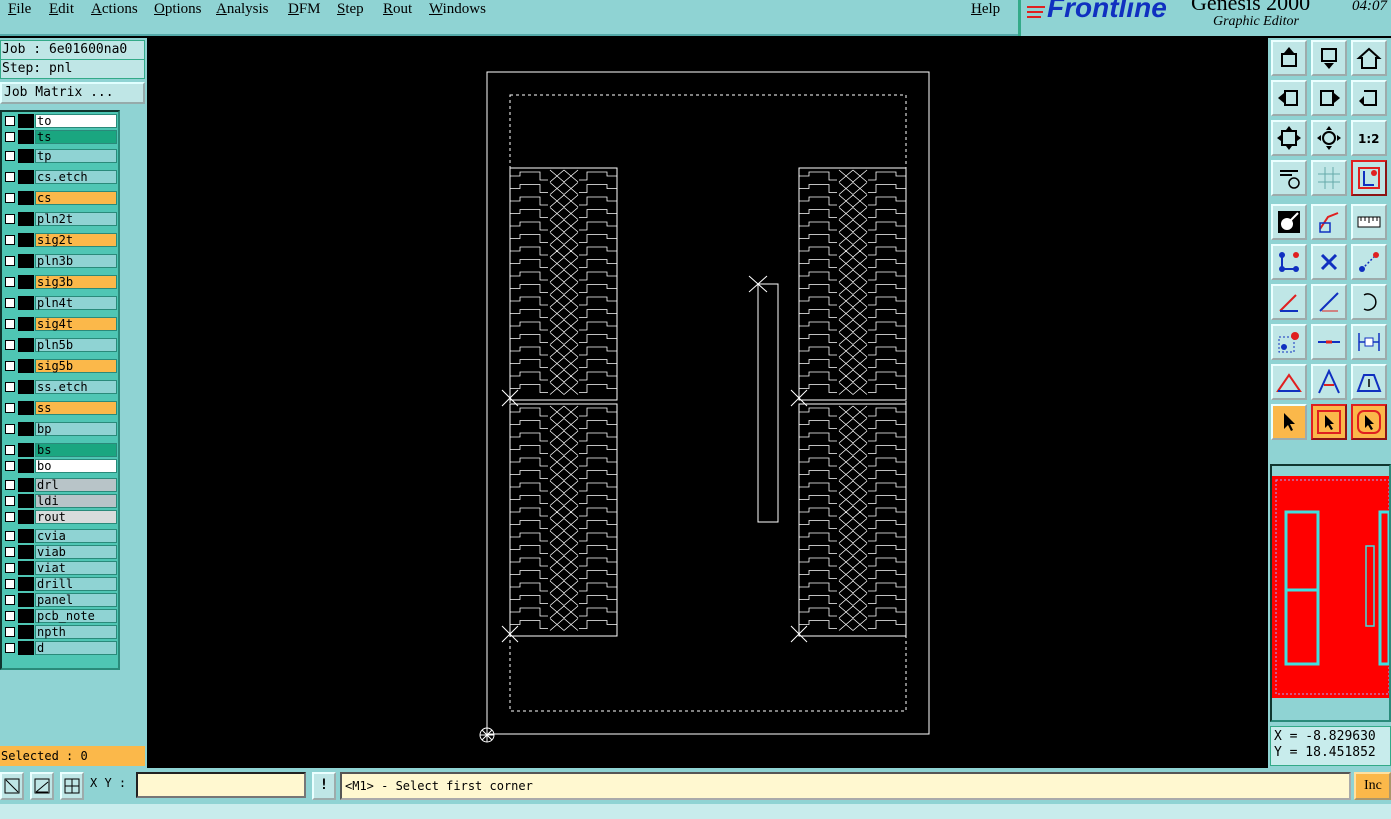 This screenshot has width=1391, height=819. What do you see at coordinates (61, 429) in the screenshot?
I see `layer-row: bp` at bounding box center [61, 429].